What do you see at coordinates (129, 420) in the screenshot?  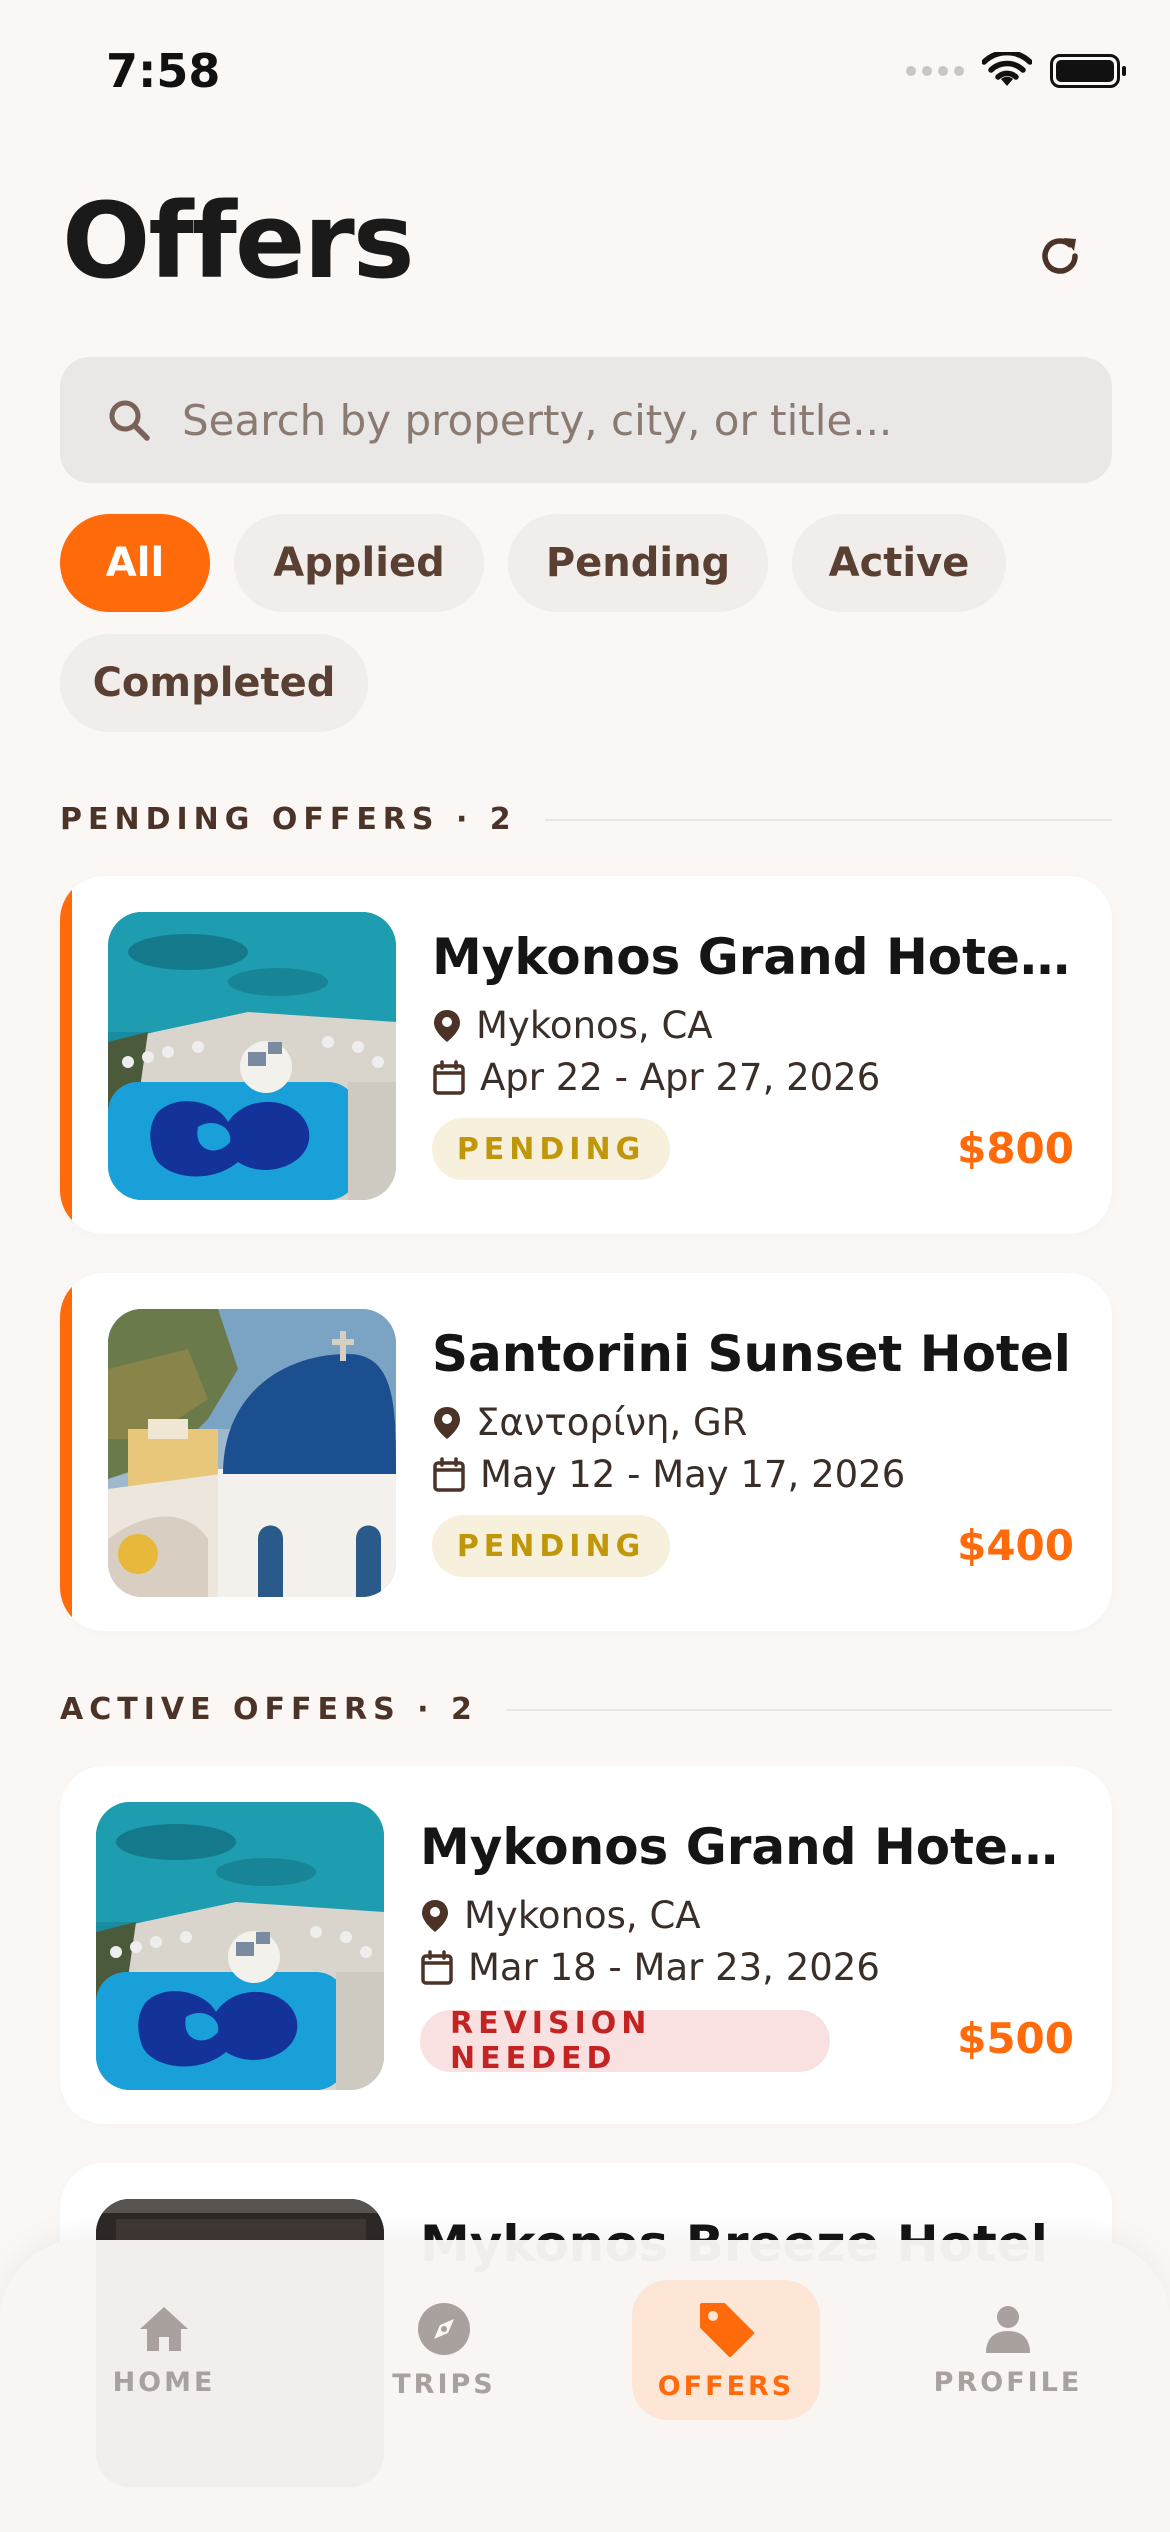 I see `search-icon` at bounding box center [129, 420].